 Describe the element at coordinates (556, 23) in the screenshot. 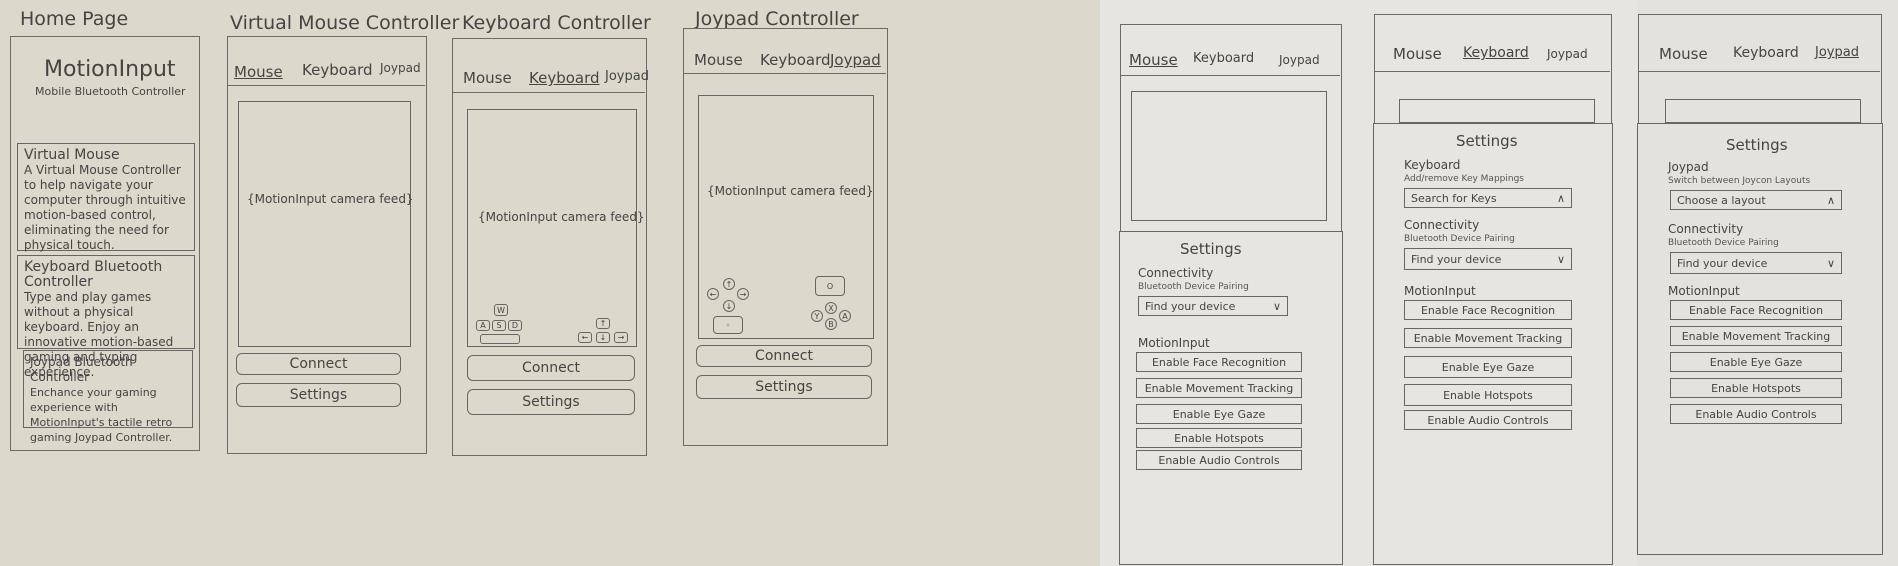

I see `keyboard-caption: Keyboard Controller` at that location.